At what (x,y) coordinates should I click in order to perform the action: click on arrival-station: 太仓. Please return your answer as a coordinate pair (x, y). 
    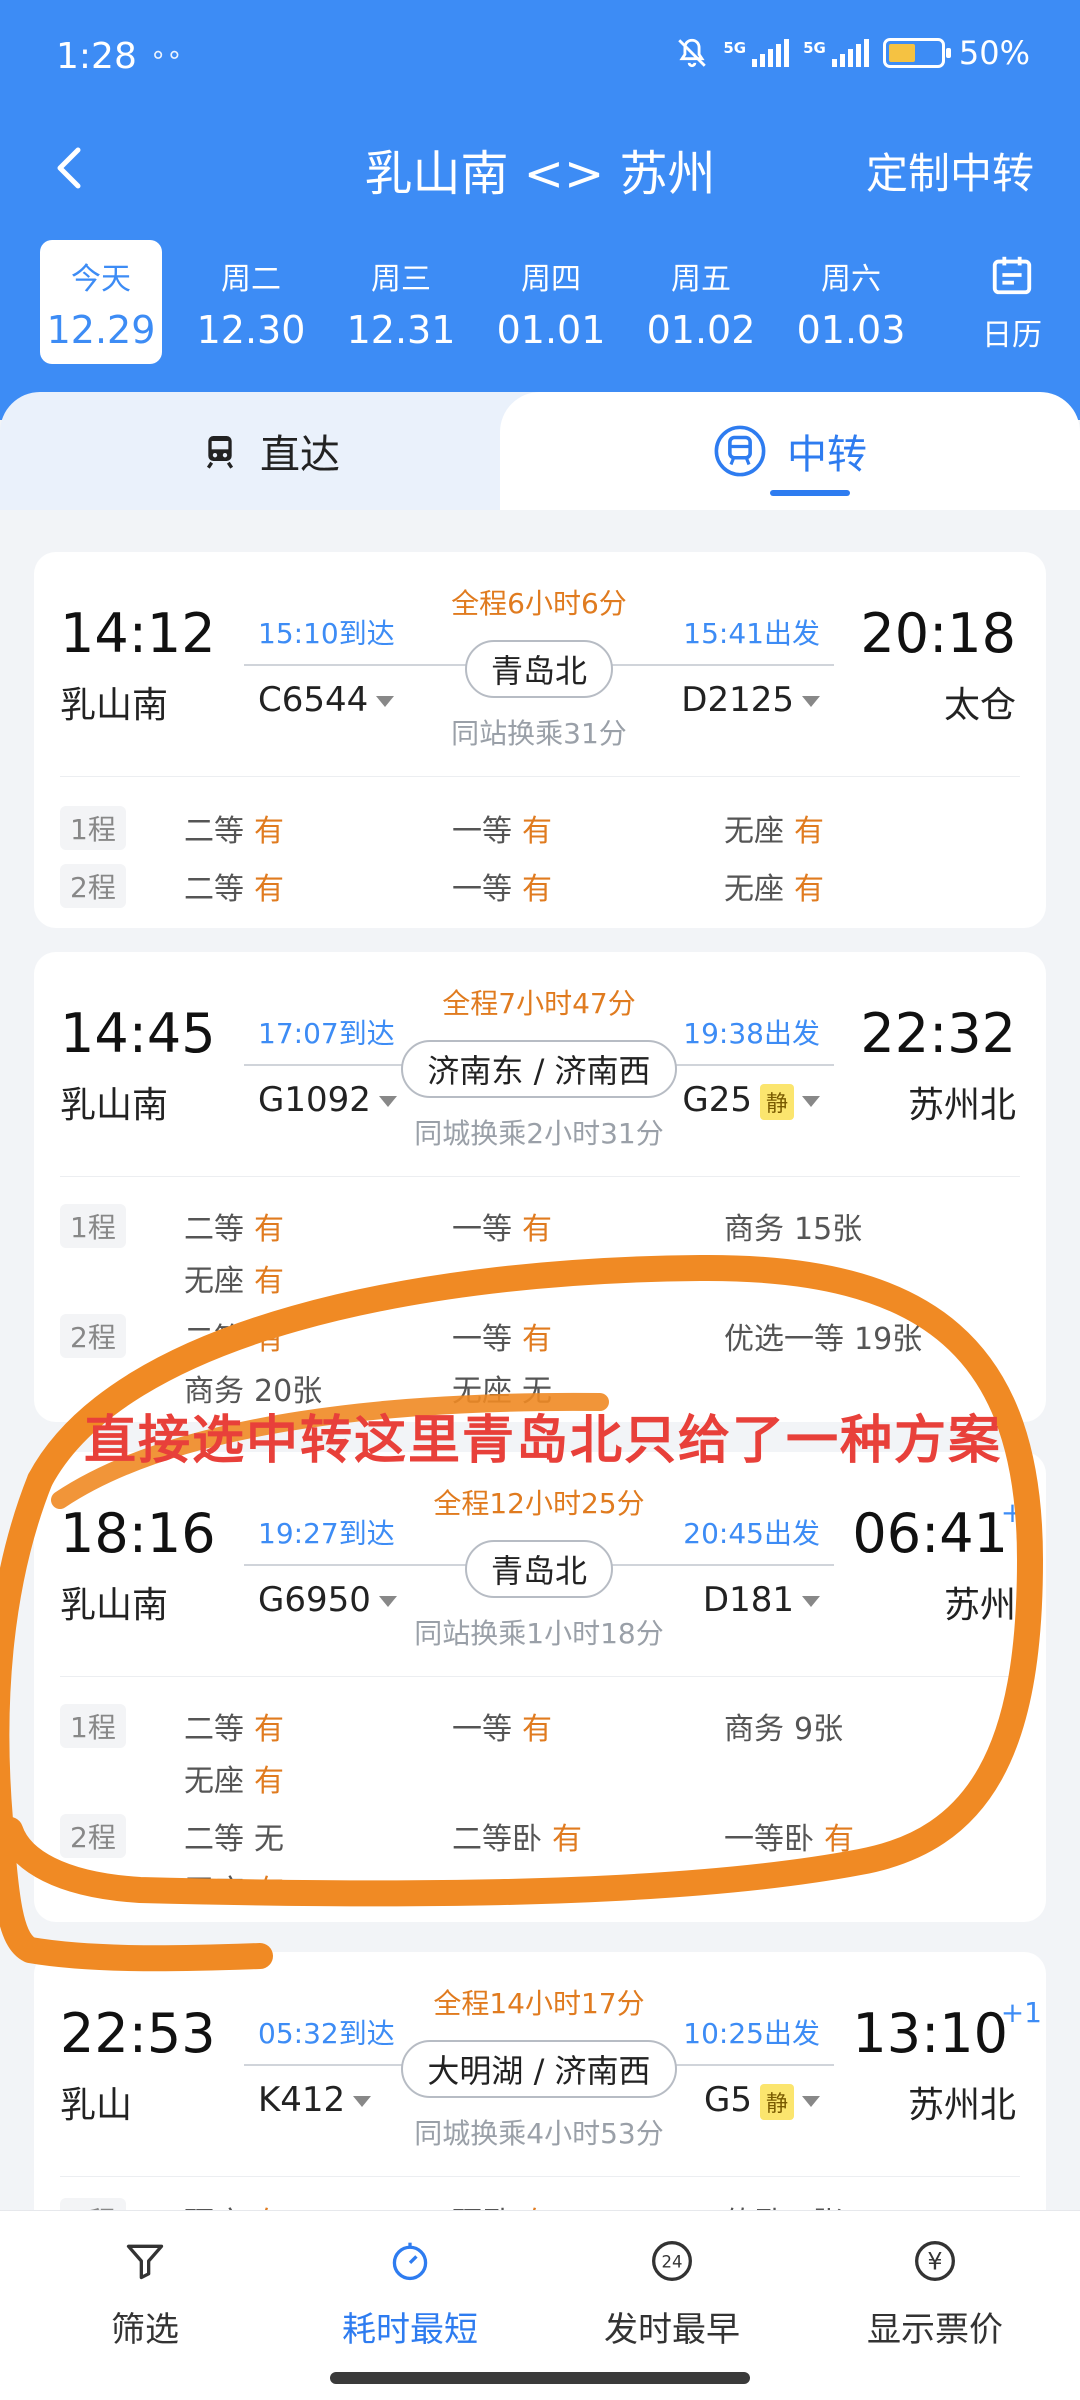
    Looking at the image, I should click on (979, 705).